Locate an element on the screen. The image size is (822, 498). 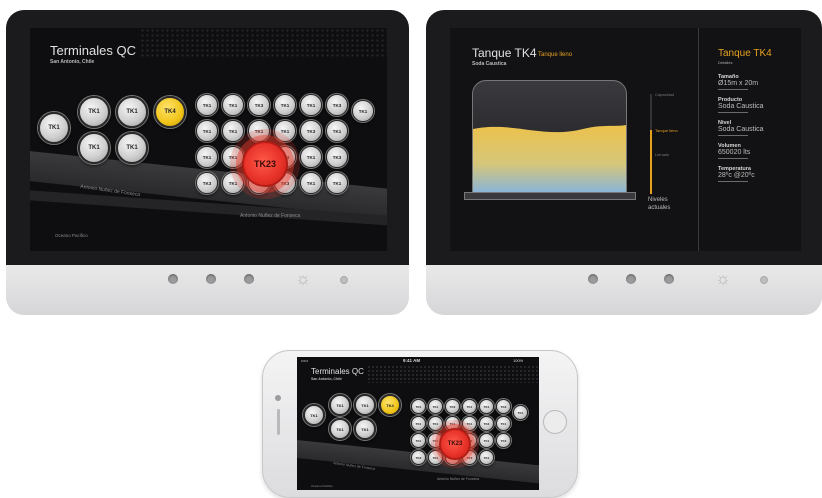
home-button is located at coordinates (555, 422).